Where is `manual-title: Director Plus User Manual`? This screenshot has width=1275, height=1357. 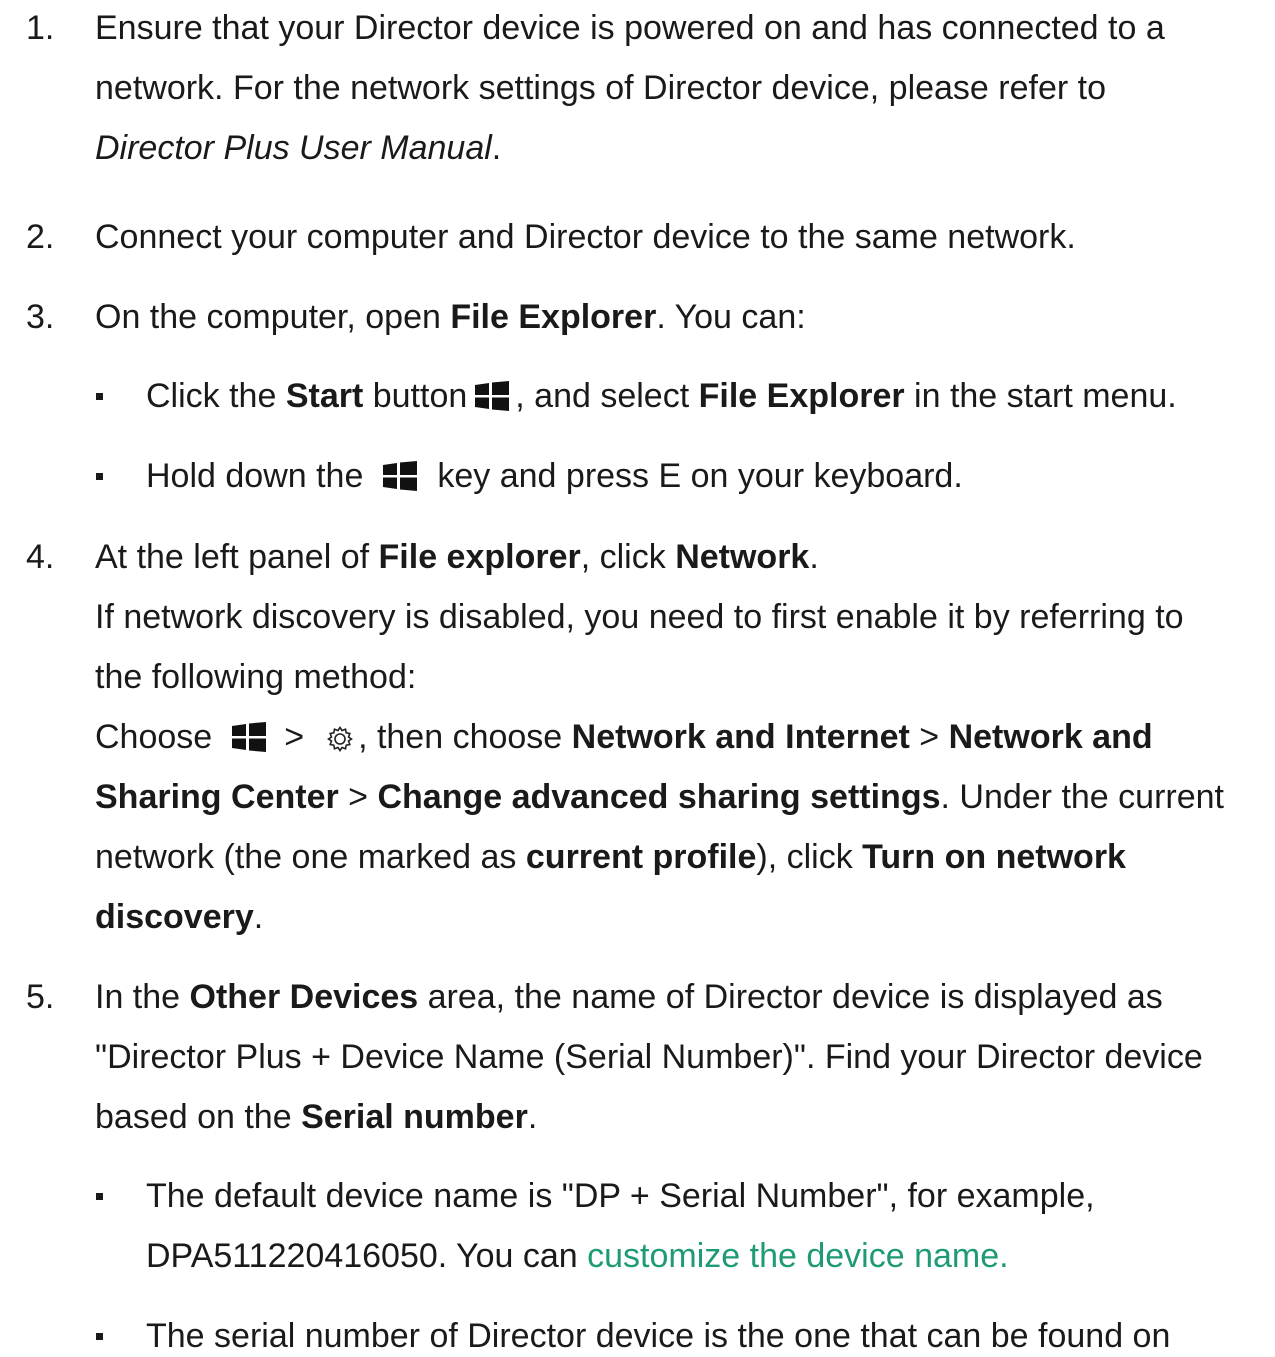 manual-title: Director Plus User Manual is located at coordinates (293, 148).